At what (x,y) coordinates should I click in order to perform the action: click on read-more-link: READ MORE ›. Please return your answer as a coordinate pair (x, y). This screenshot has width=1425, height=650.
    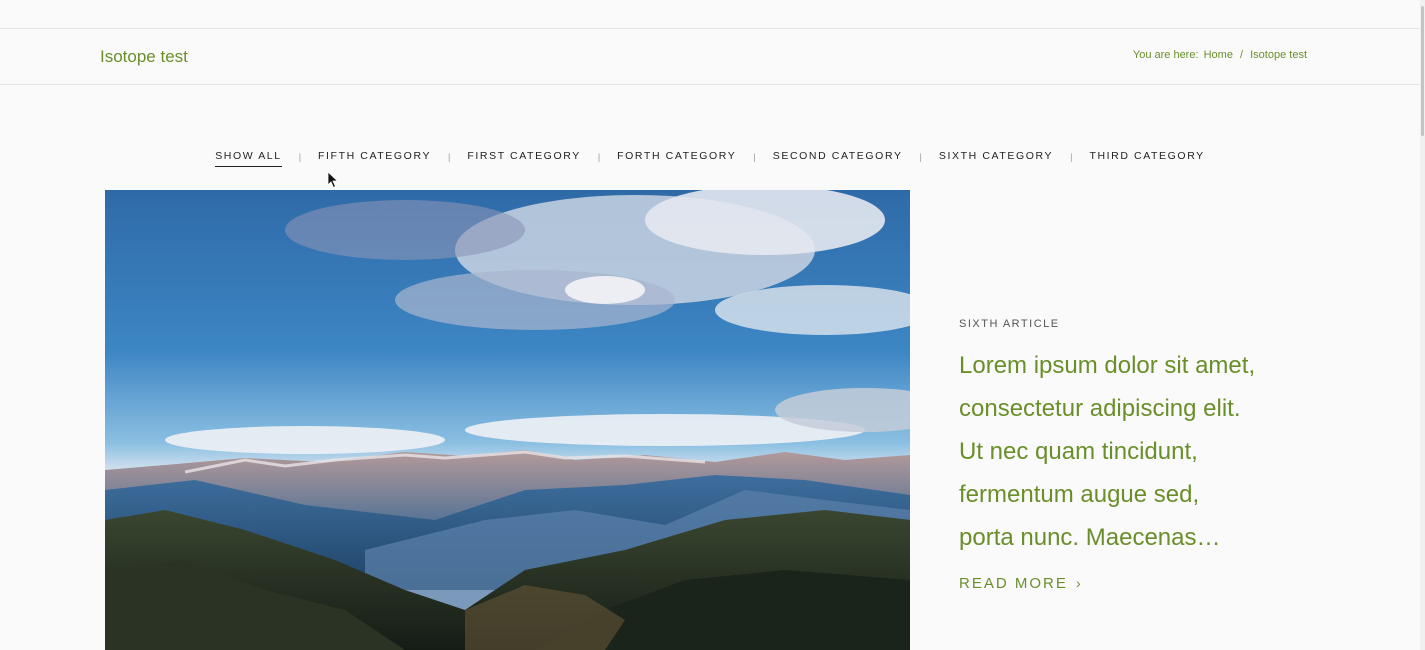
    Looking at the image, I should click on (1020, 583).